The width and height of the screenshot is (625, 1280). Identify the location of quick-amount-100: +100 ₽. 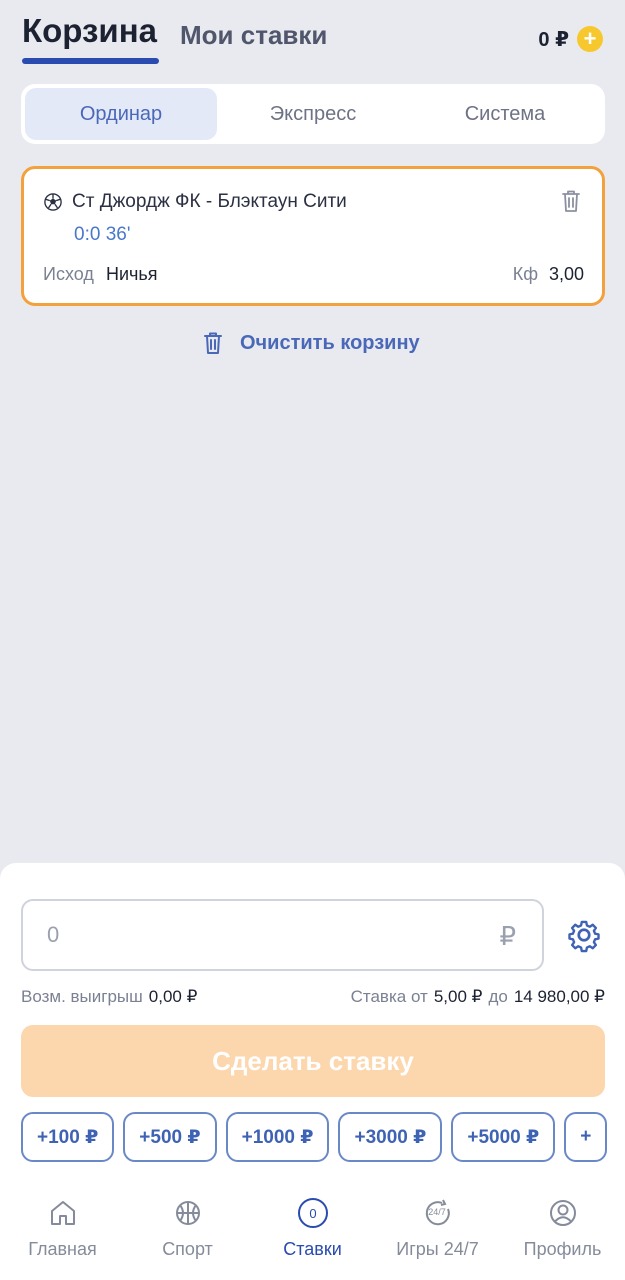
(68, 1137).